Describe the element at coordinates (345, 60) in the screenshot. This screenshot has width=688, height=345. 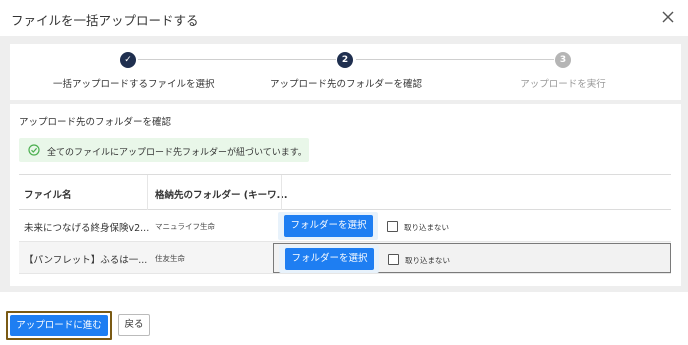
I see `step-number: 2` at that location.